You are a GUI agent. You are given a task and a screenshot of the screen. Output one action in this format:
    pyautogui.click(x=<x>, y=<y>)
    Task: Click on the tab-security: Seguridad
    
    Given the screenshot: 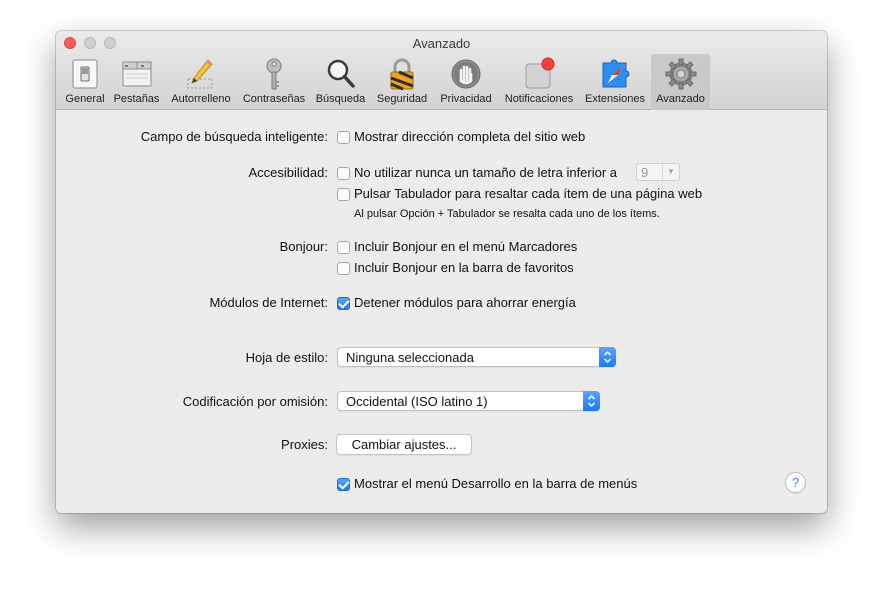 What is the action you would take?
    pyautogui.click(x=402, y=82)
    